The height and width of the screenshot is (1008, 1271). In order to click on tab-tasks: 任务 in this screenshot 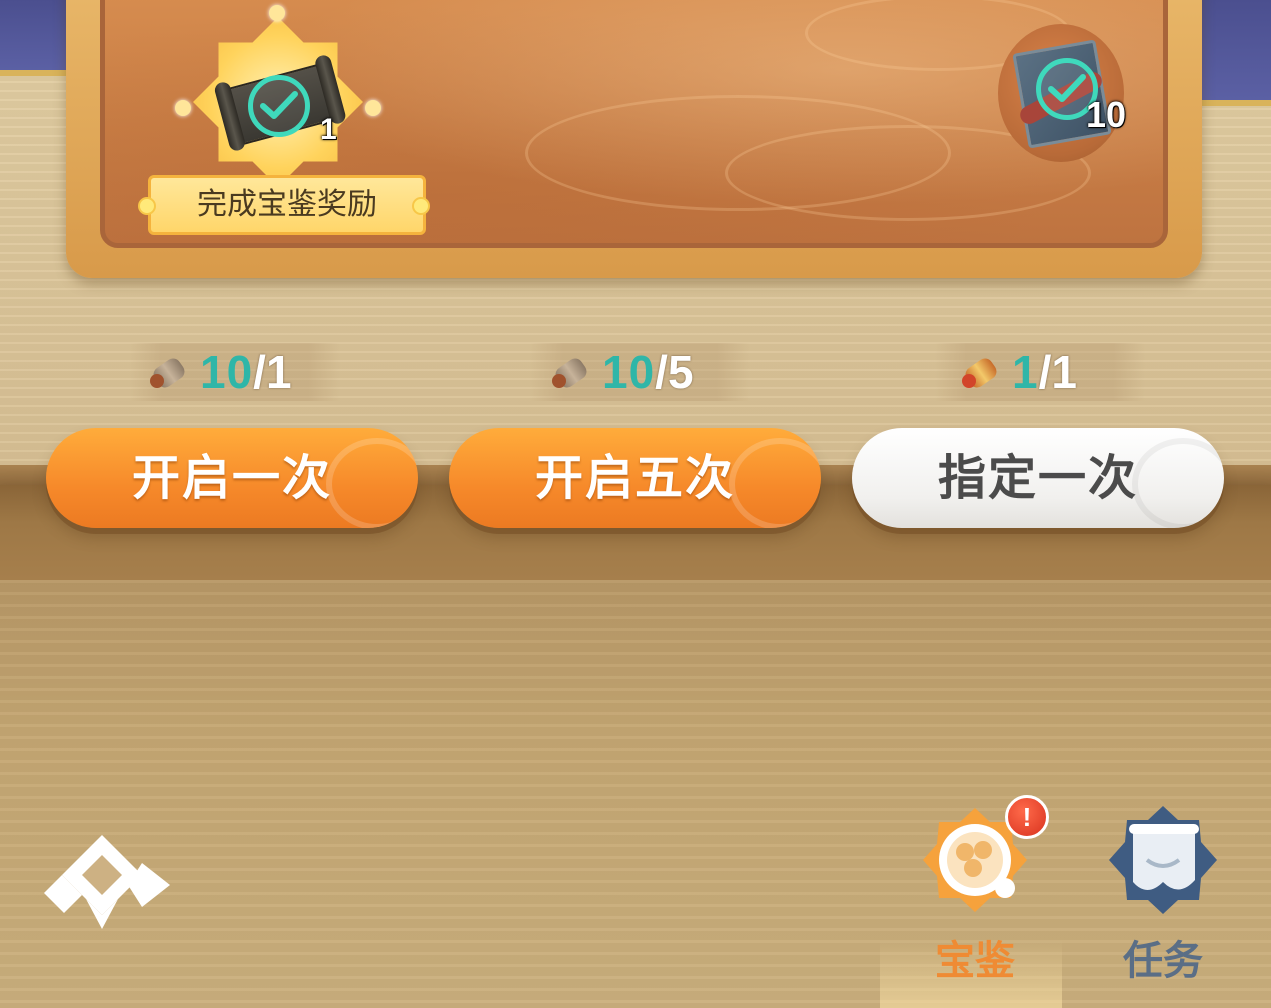, I will do `click(1163, 895)`.